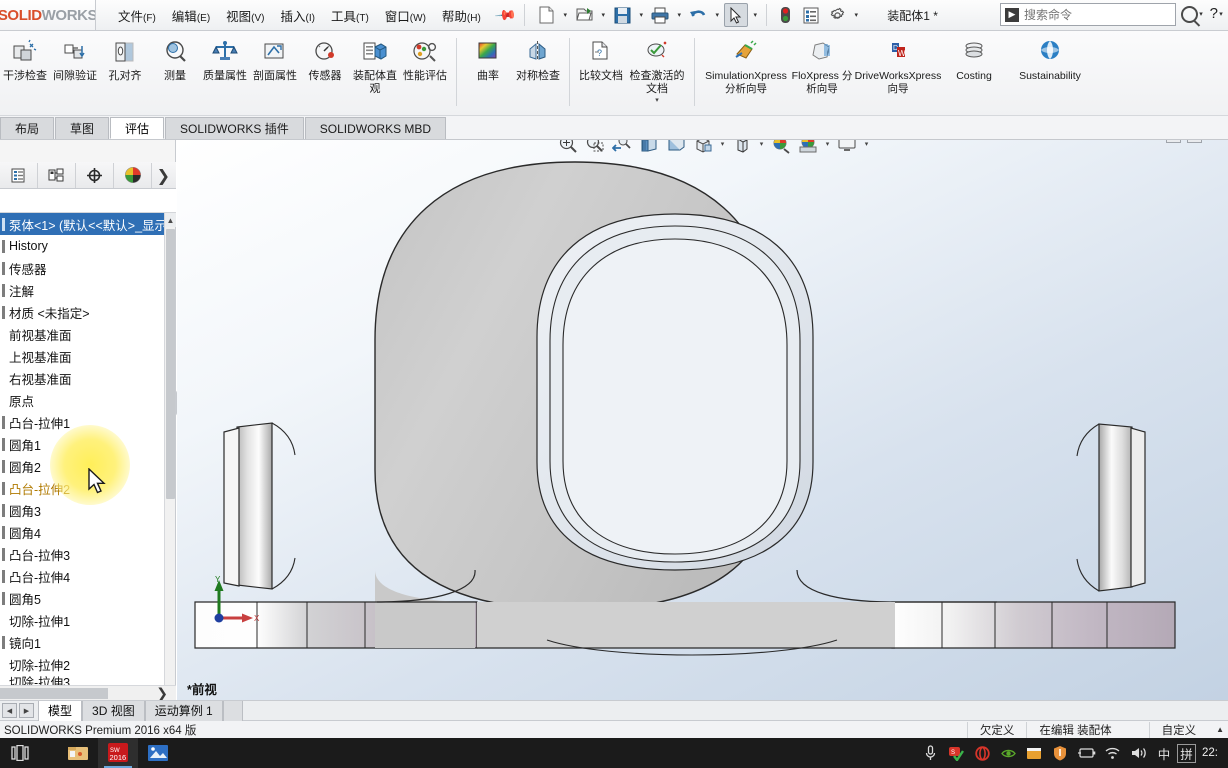  Describe the element at coordinates (657, 100) in the screenshot. I see `check-active-document-caret-icon: ▾` at that location.